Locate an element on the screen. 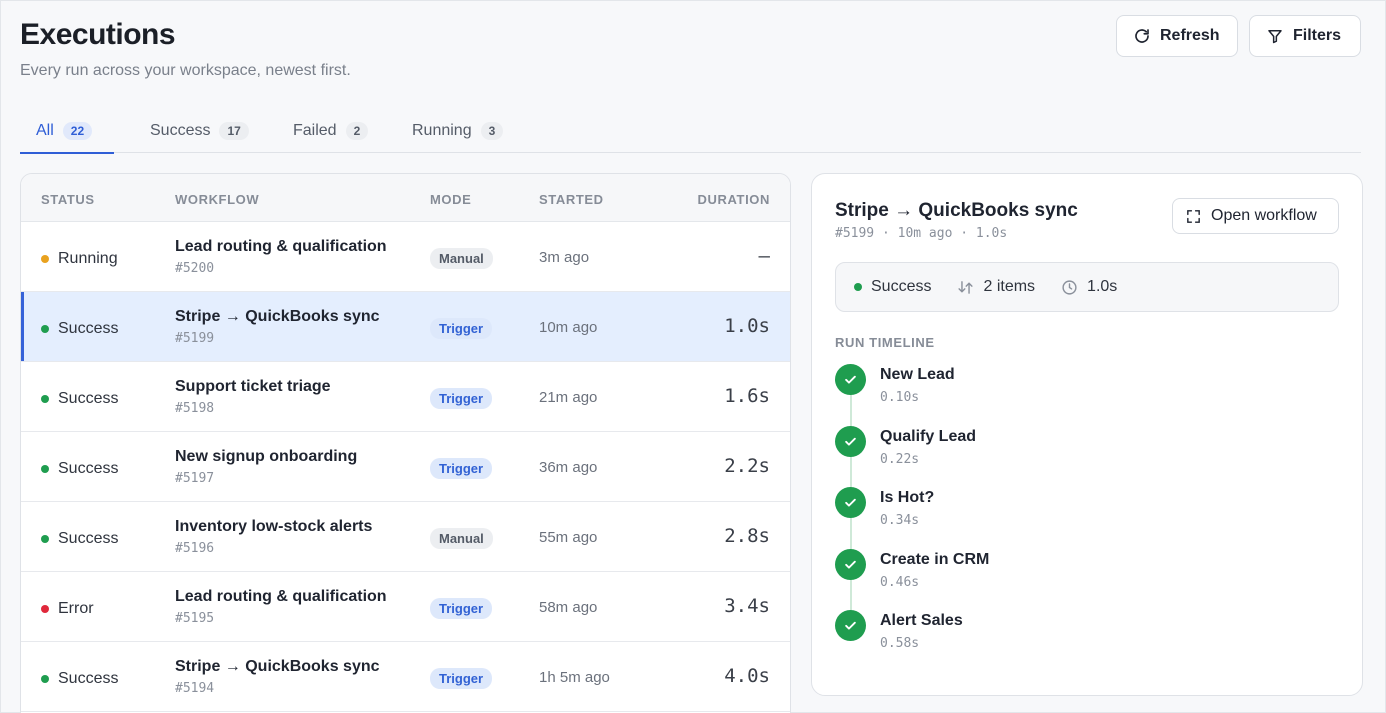 The width and height of the screenshot is (1386, 713). duration-value: 2.2s is located at coordinates (747, 466).